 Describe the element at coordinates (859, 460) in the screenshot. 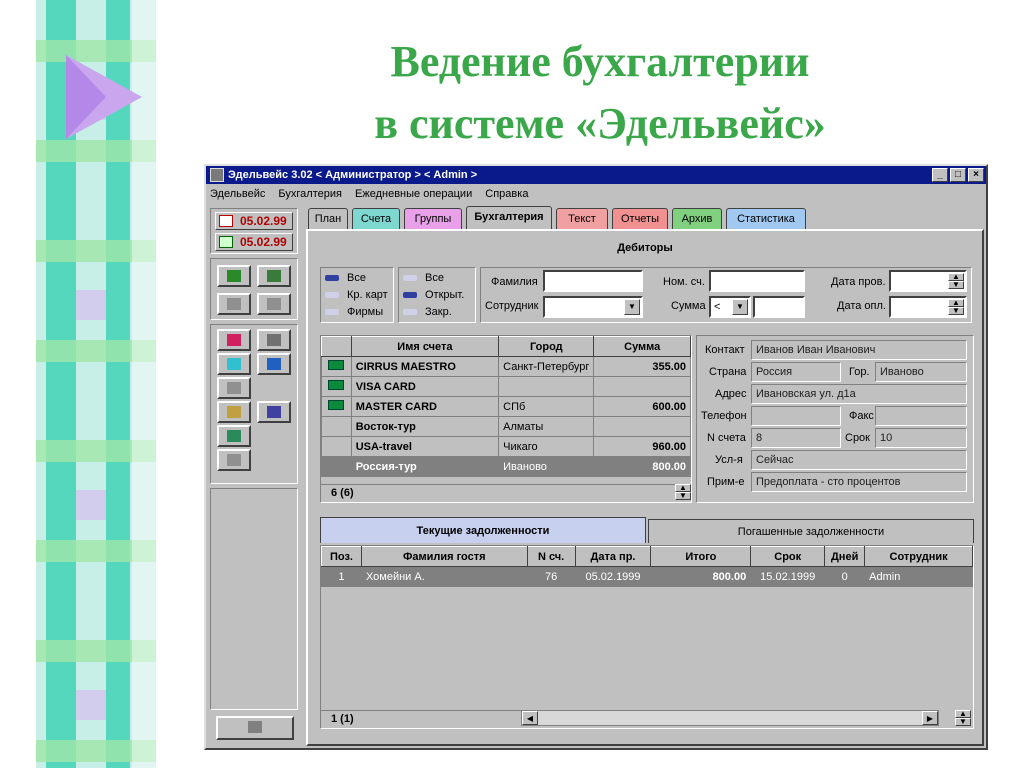

I see `conditions-field: Сейчас` at that location.